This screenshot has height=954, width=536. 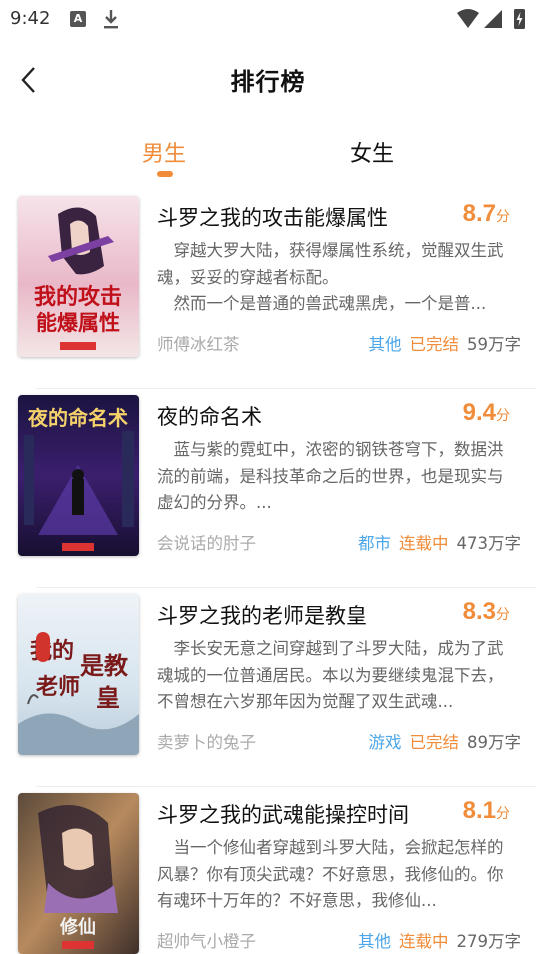 I want to click on book-score: 8.1分, so click(x=486, y=811).